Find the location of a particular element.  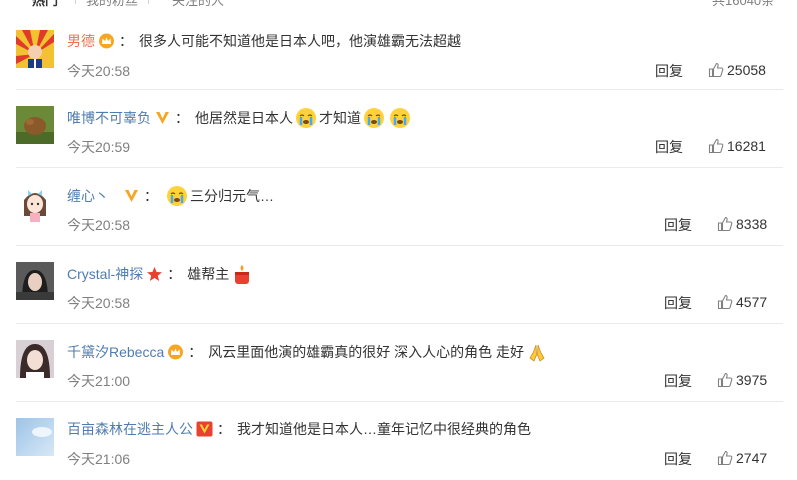

comment-filter-bar: 热门 我的粉丝 关注的人 共16040条 is located at coordinates (398, 4).